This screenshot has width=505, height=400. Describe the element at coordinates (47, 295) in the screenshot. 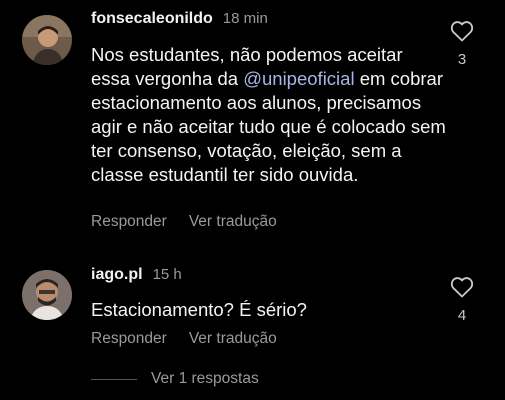

I see `avatar` at that location.